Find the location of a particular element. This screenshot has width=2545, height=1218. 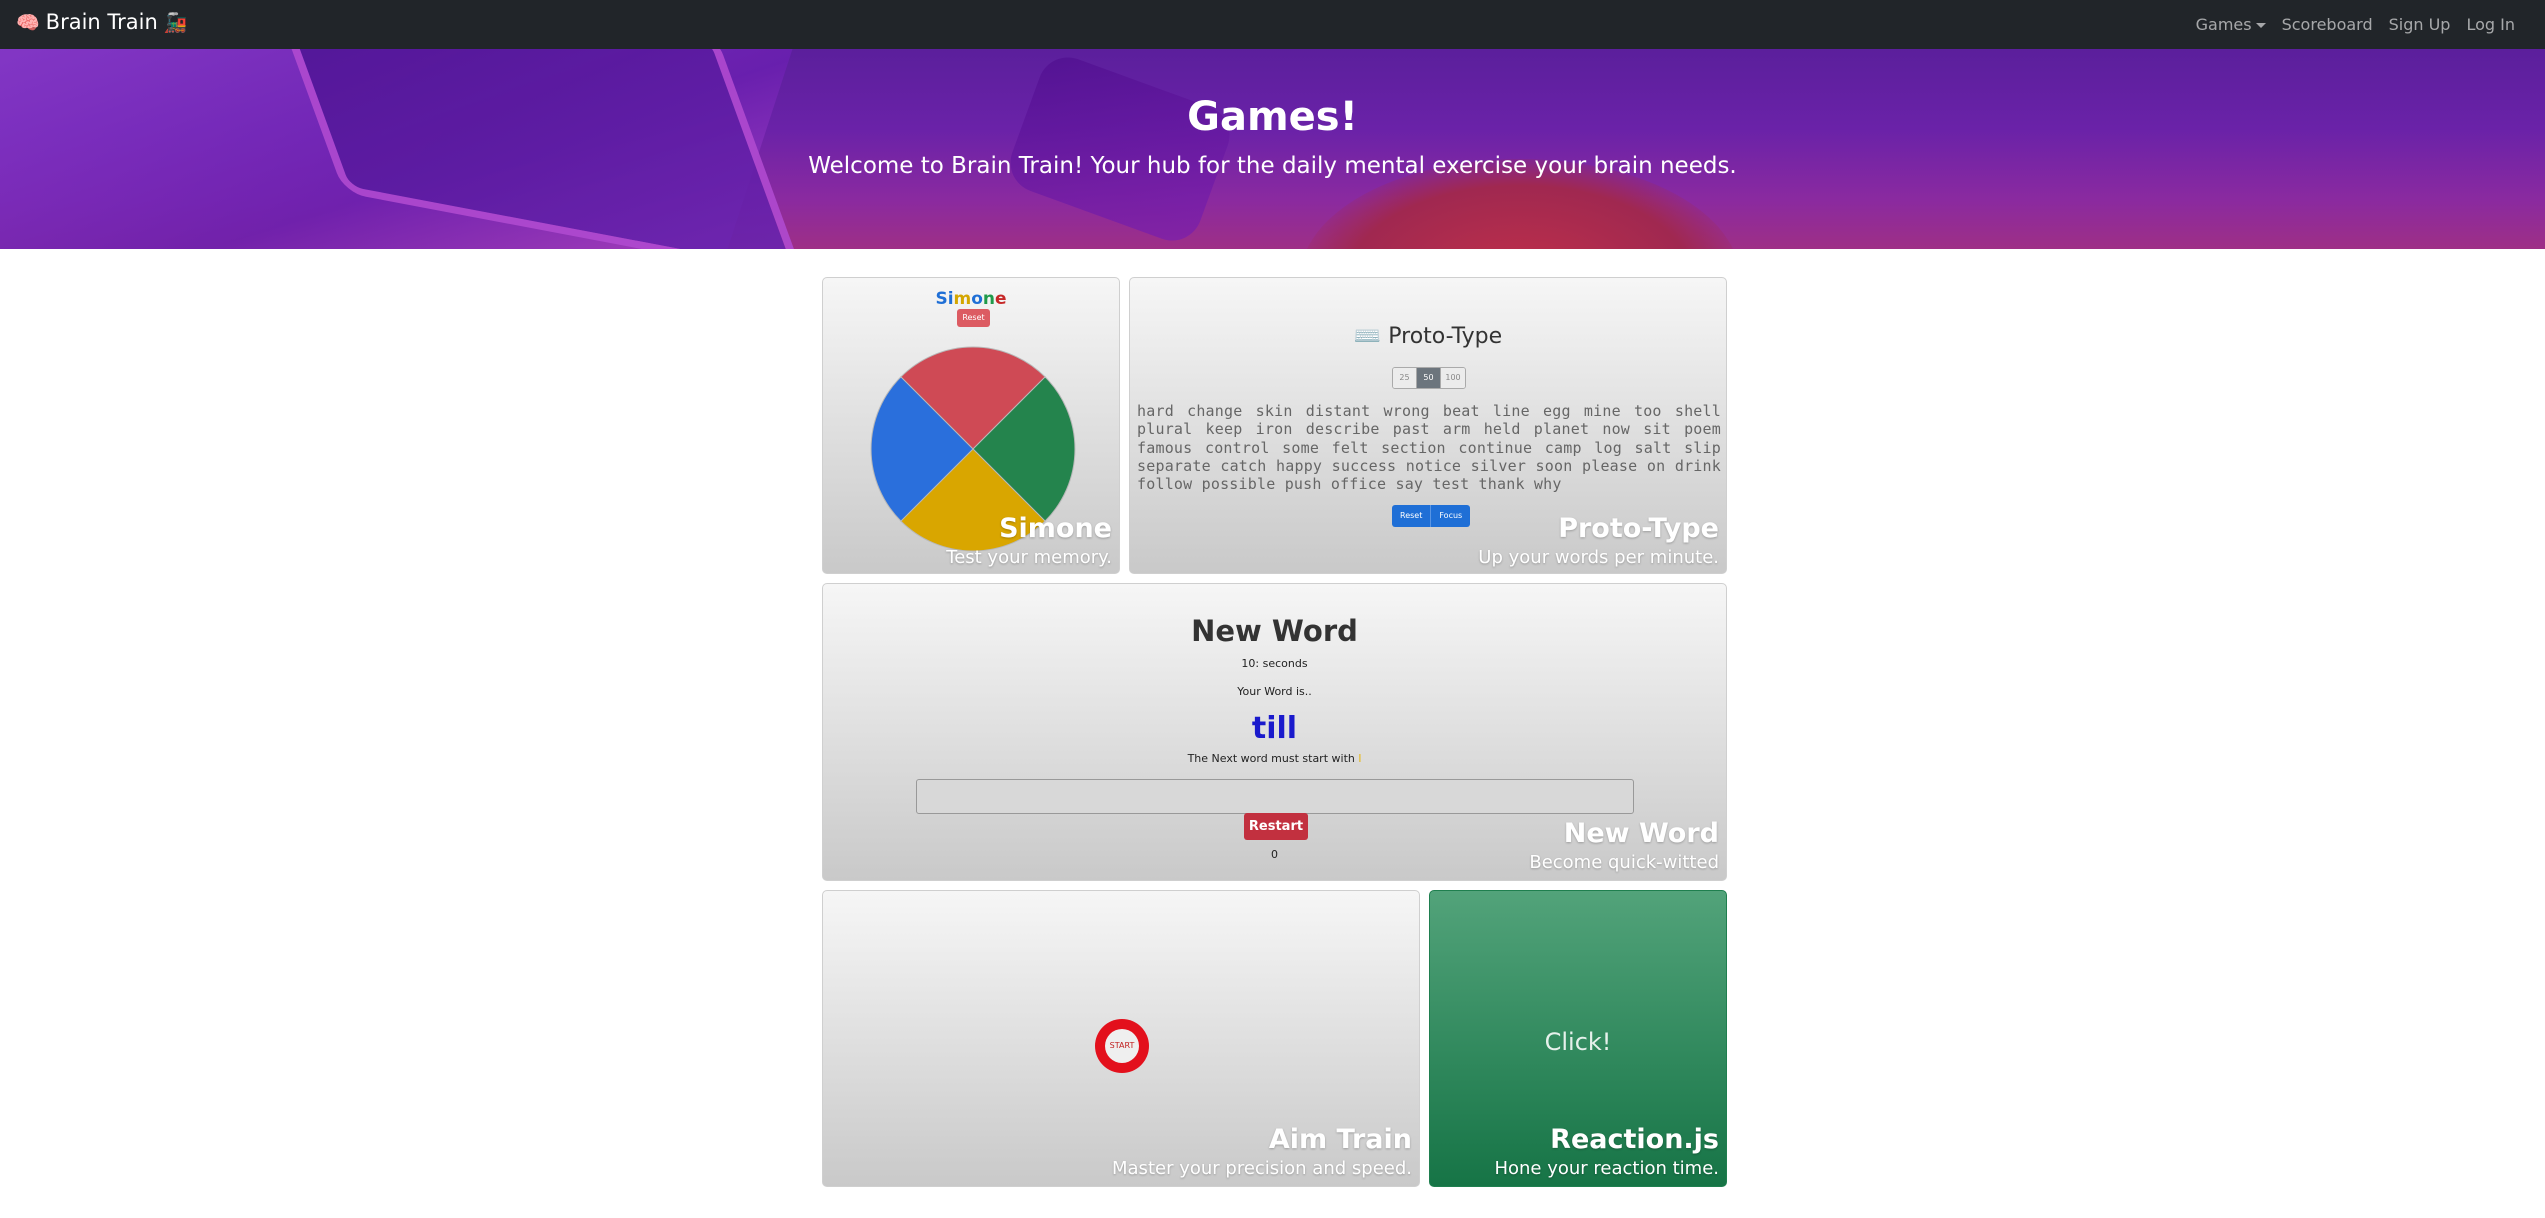

hero-decoration is located at coordinates (1120, 149).